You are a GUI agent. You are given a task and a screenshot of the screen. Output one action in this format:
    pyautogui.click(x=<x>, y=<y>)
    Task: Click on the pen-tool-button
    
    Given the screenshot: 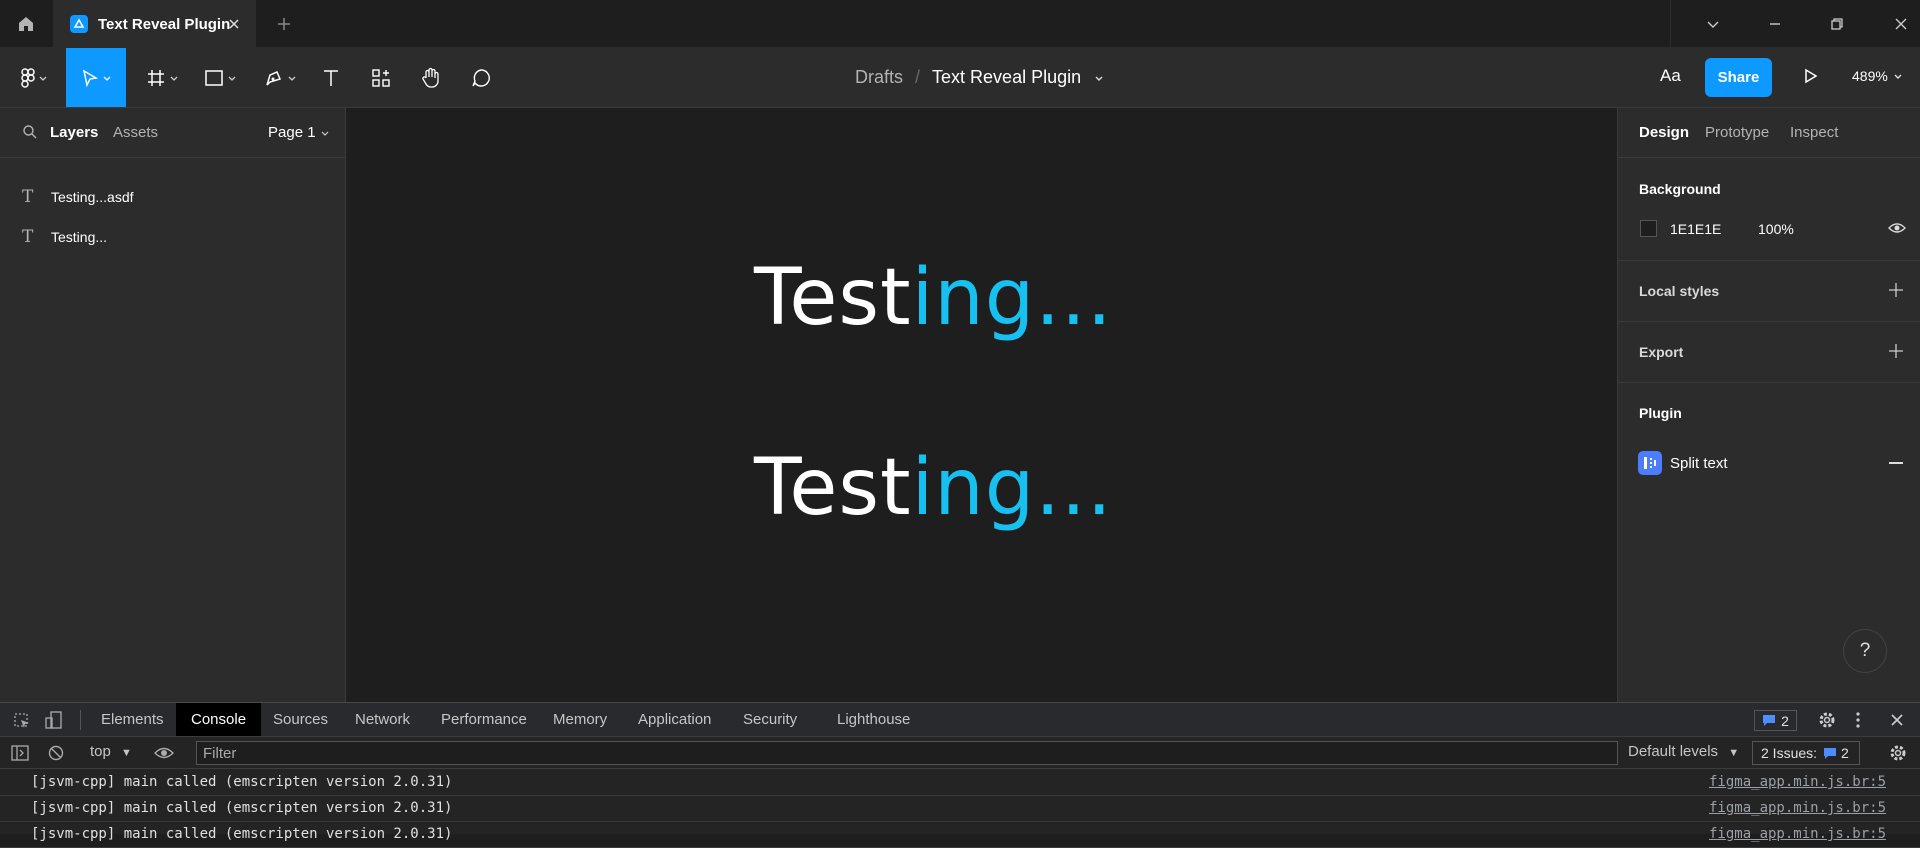 What is the action you would take?
    pyautogui.click(x=280, y=77)
    